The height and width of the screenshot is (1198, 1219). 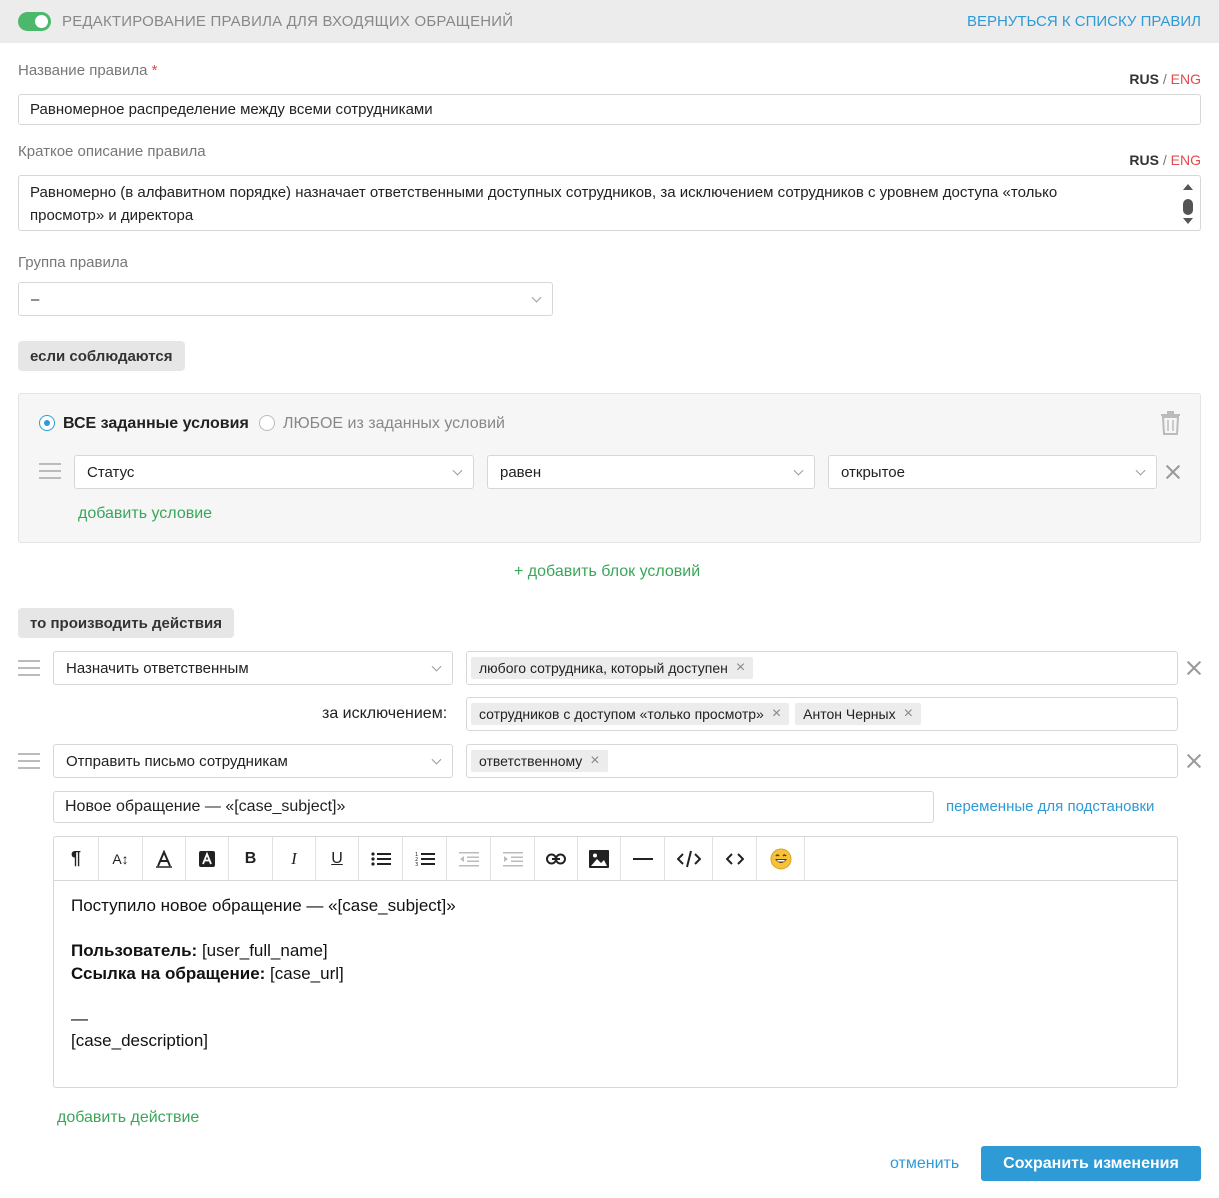 What do you see at coordinates (79, 1018) in the screenshot?
I see `editor-line: —` at bounding box center [79, 1018].